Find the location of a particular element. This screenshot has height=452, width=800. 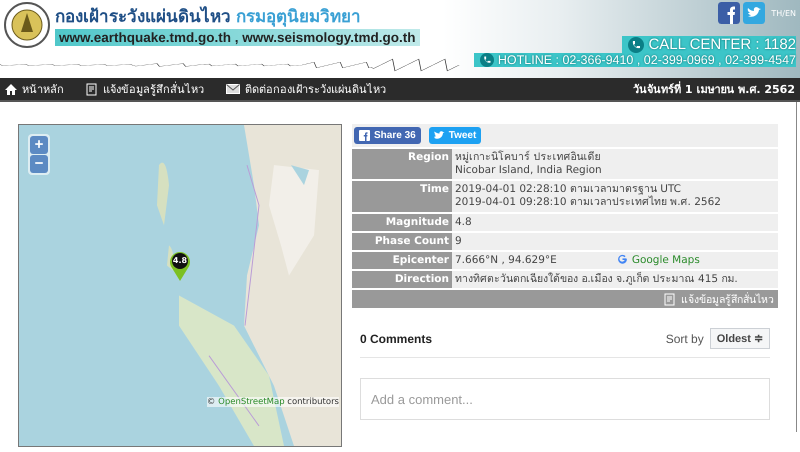

field-value: 9 is located at coordinates (458, 241).